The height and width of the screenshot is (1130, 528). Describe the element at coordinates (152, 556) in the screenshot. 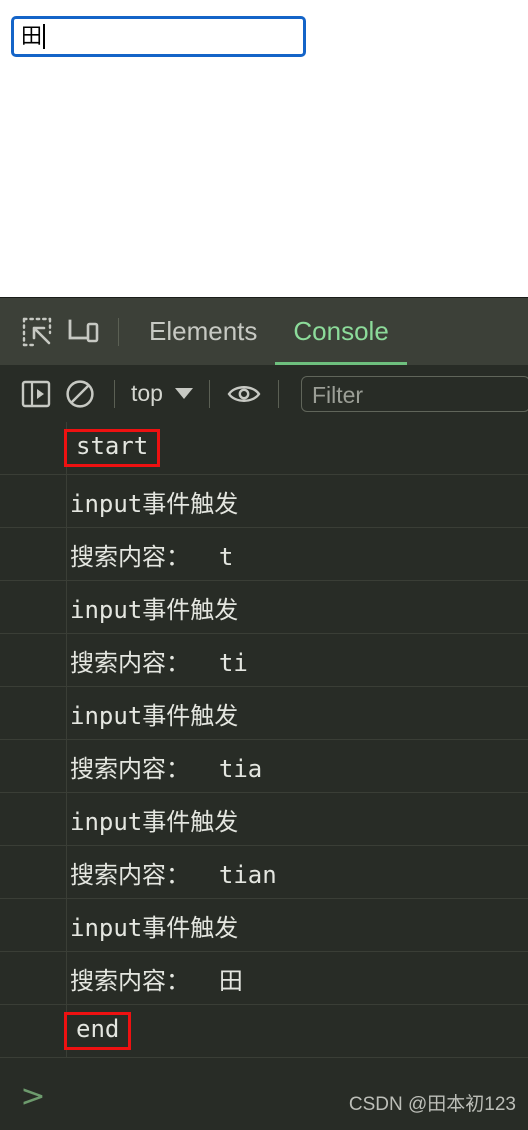

I see `console-message-text: 搜索内容： t` at that location.